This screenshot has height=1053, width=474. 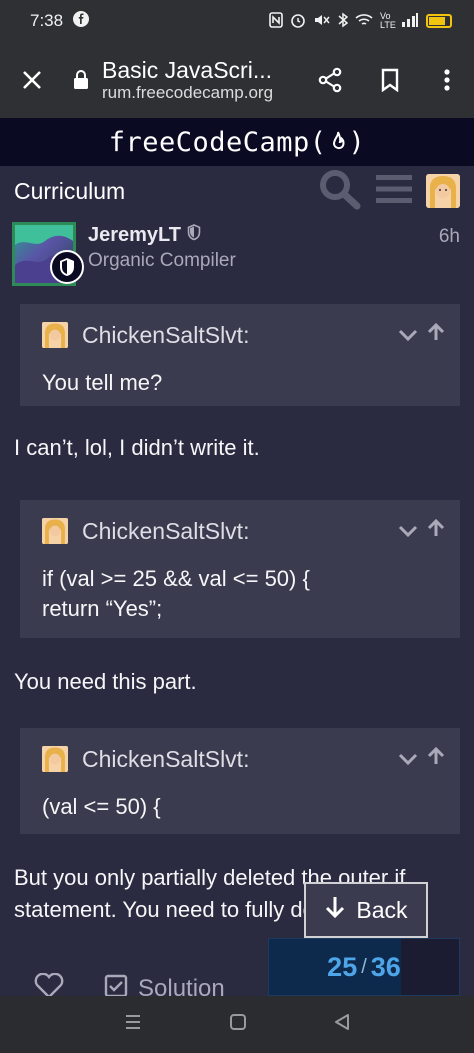 I want to click on back-triangle-icon, so click(x=342, y=1024).